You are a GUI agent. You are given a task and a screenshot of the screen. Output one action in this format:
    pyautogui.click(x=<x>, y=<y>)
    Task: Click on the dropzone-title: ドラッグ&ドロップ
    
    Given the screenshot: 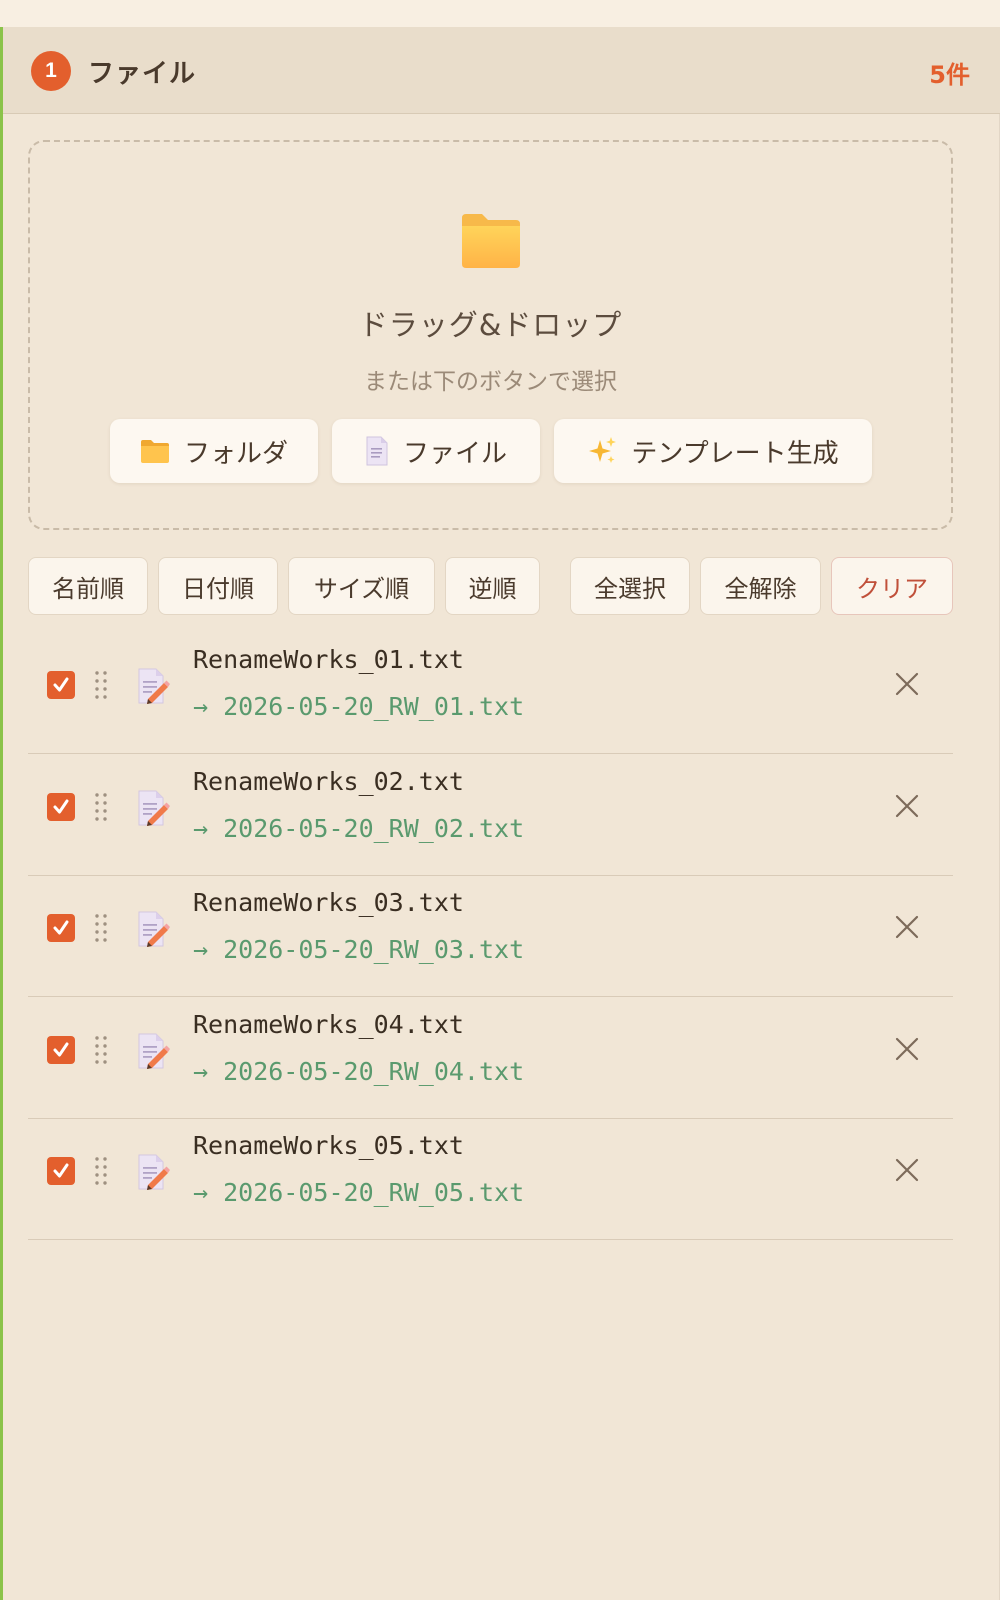 What is the action you would take?
    pyautogui.click(x=490, y=325)
    